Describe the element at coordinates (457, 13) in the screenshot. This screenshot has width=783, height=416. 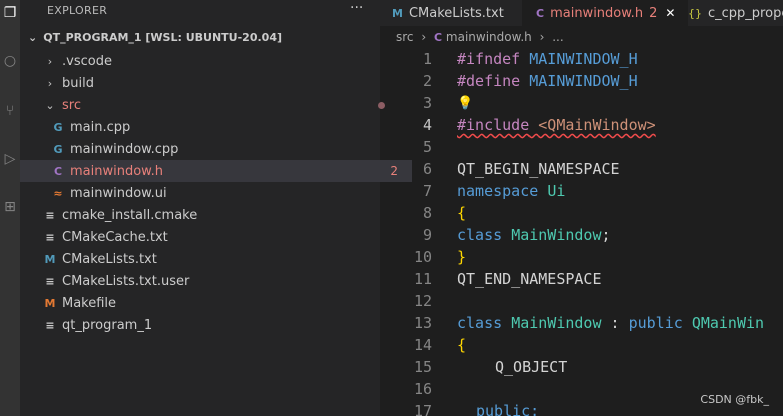
I see `tab-cmakelists: M CMakeLists.txt` at that location.